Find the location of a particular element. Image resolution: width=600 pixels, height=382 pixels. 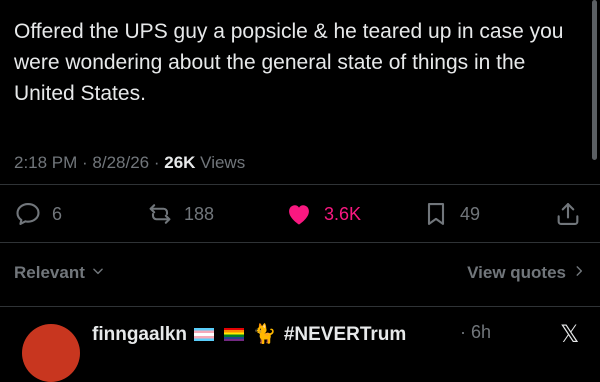

share-icon is located at coordinates (568, 214).